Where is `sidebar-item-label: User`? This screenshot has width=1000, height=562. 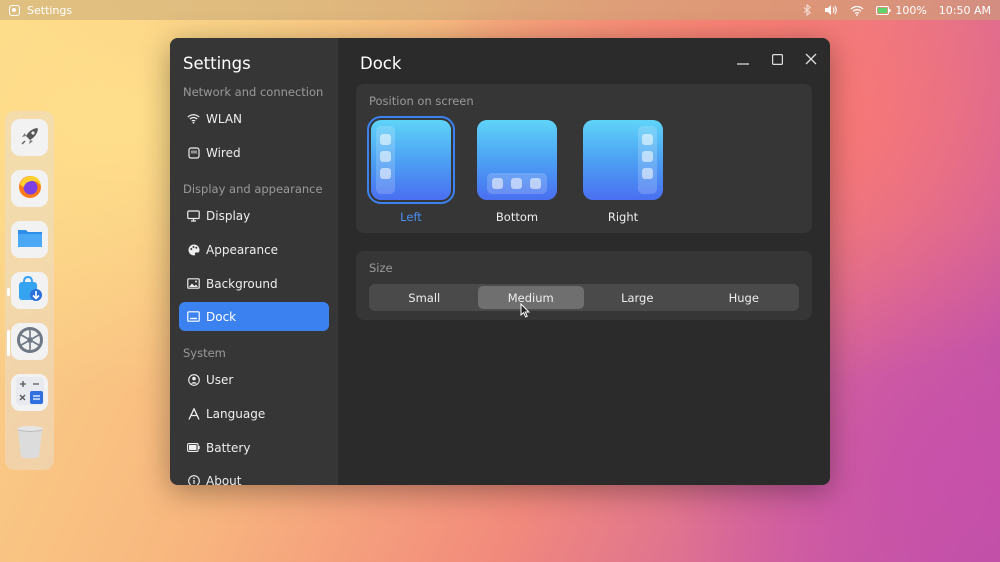 sidebar-item-label: User is located at coordinates (220, 379).